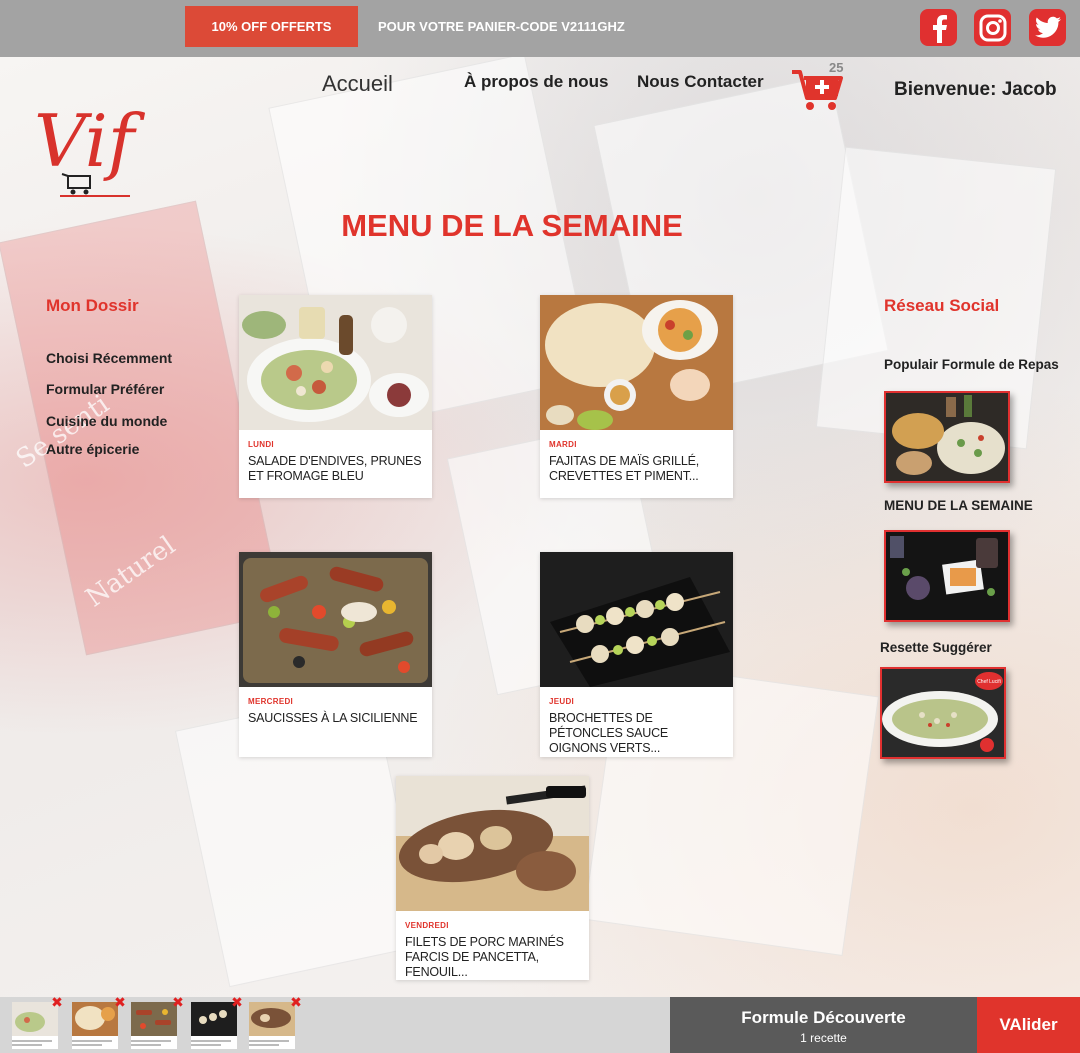 This screenshot has height=1053, width=1080. I want to click on fajitas-image, so click(636, 362).